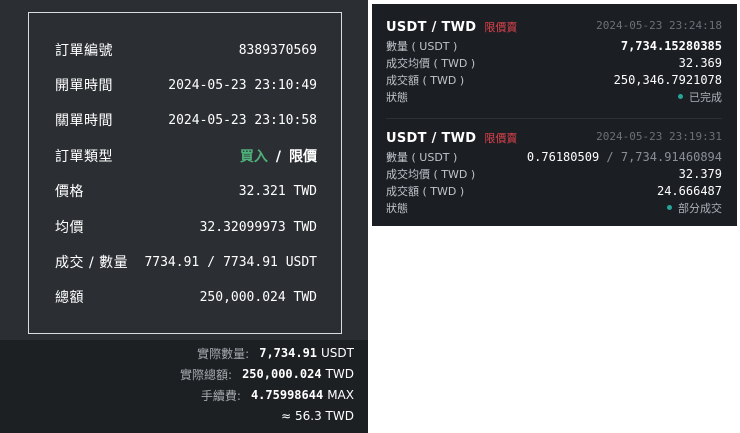 This screenshot has height=433, width=740. I want to click on order-side: 買入, so click(253, 157).